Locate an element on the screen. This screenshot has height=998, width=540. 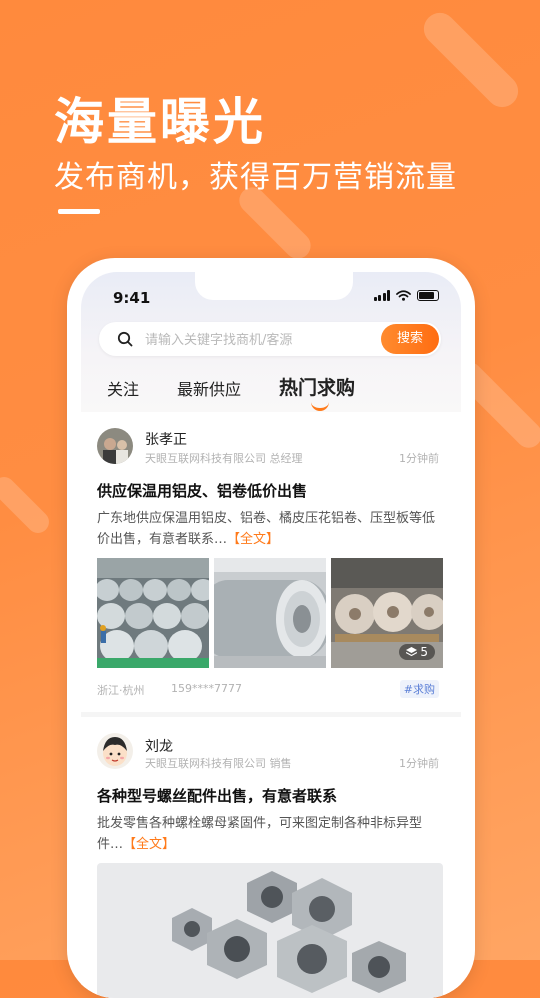
wifi-icon is located at coordinates (403, 295).